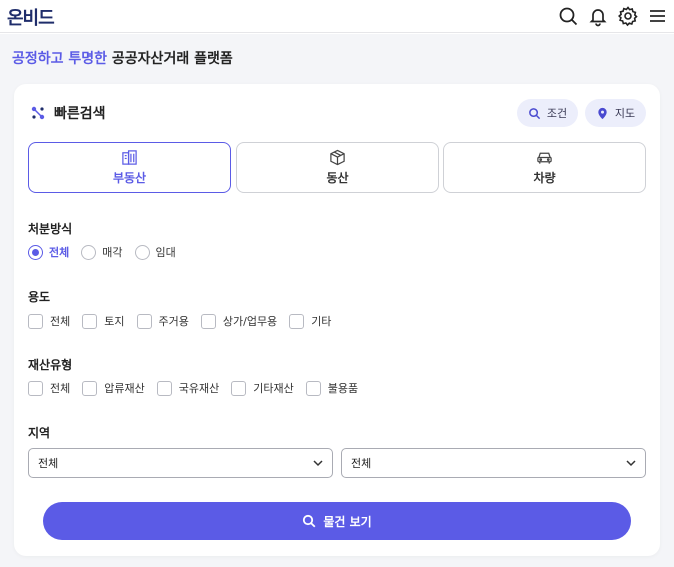 The width and height of the screenshot is (674, 567). I want to click on option-label: 압류재산, so click(124, 388).